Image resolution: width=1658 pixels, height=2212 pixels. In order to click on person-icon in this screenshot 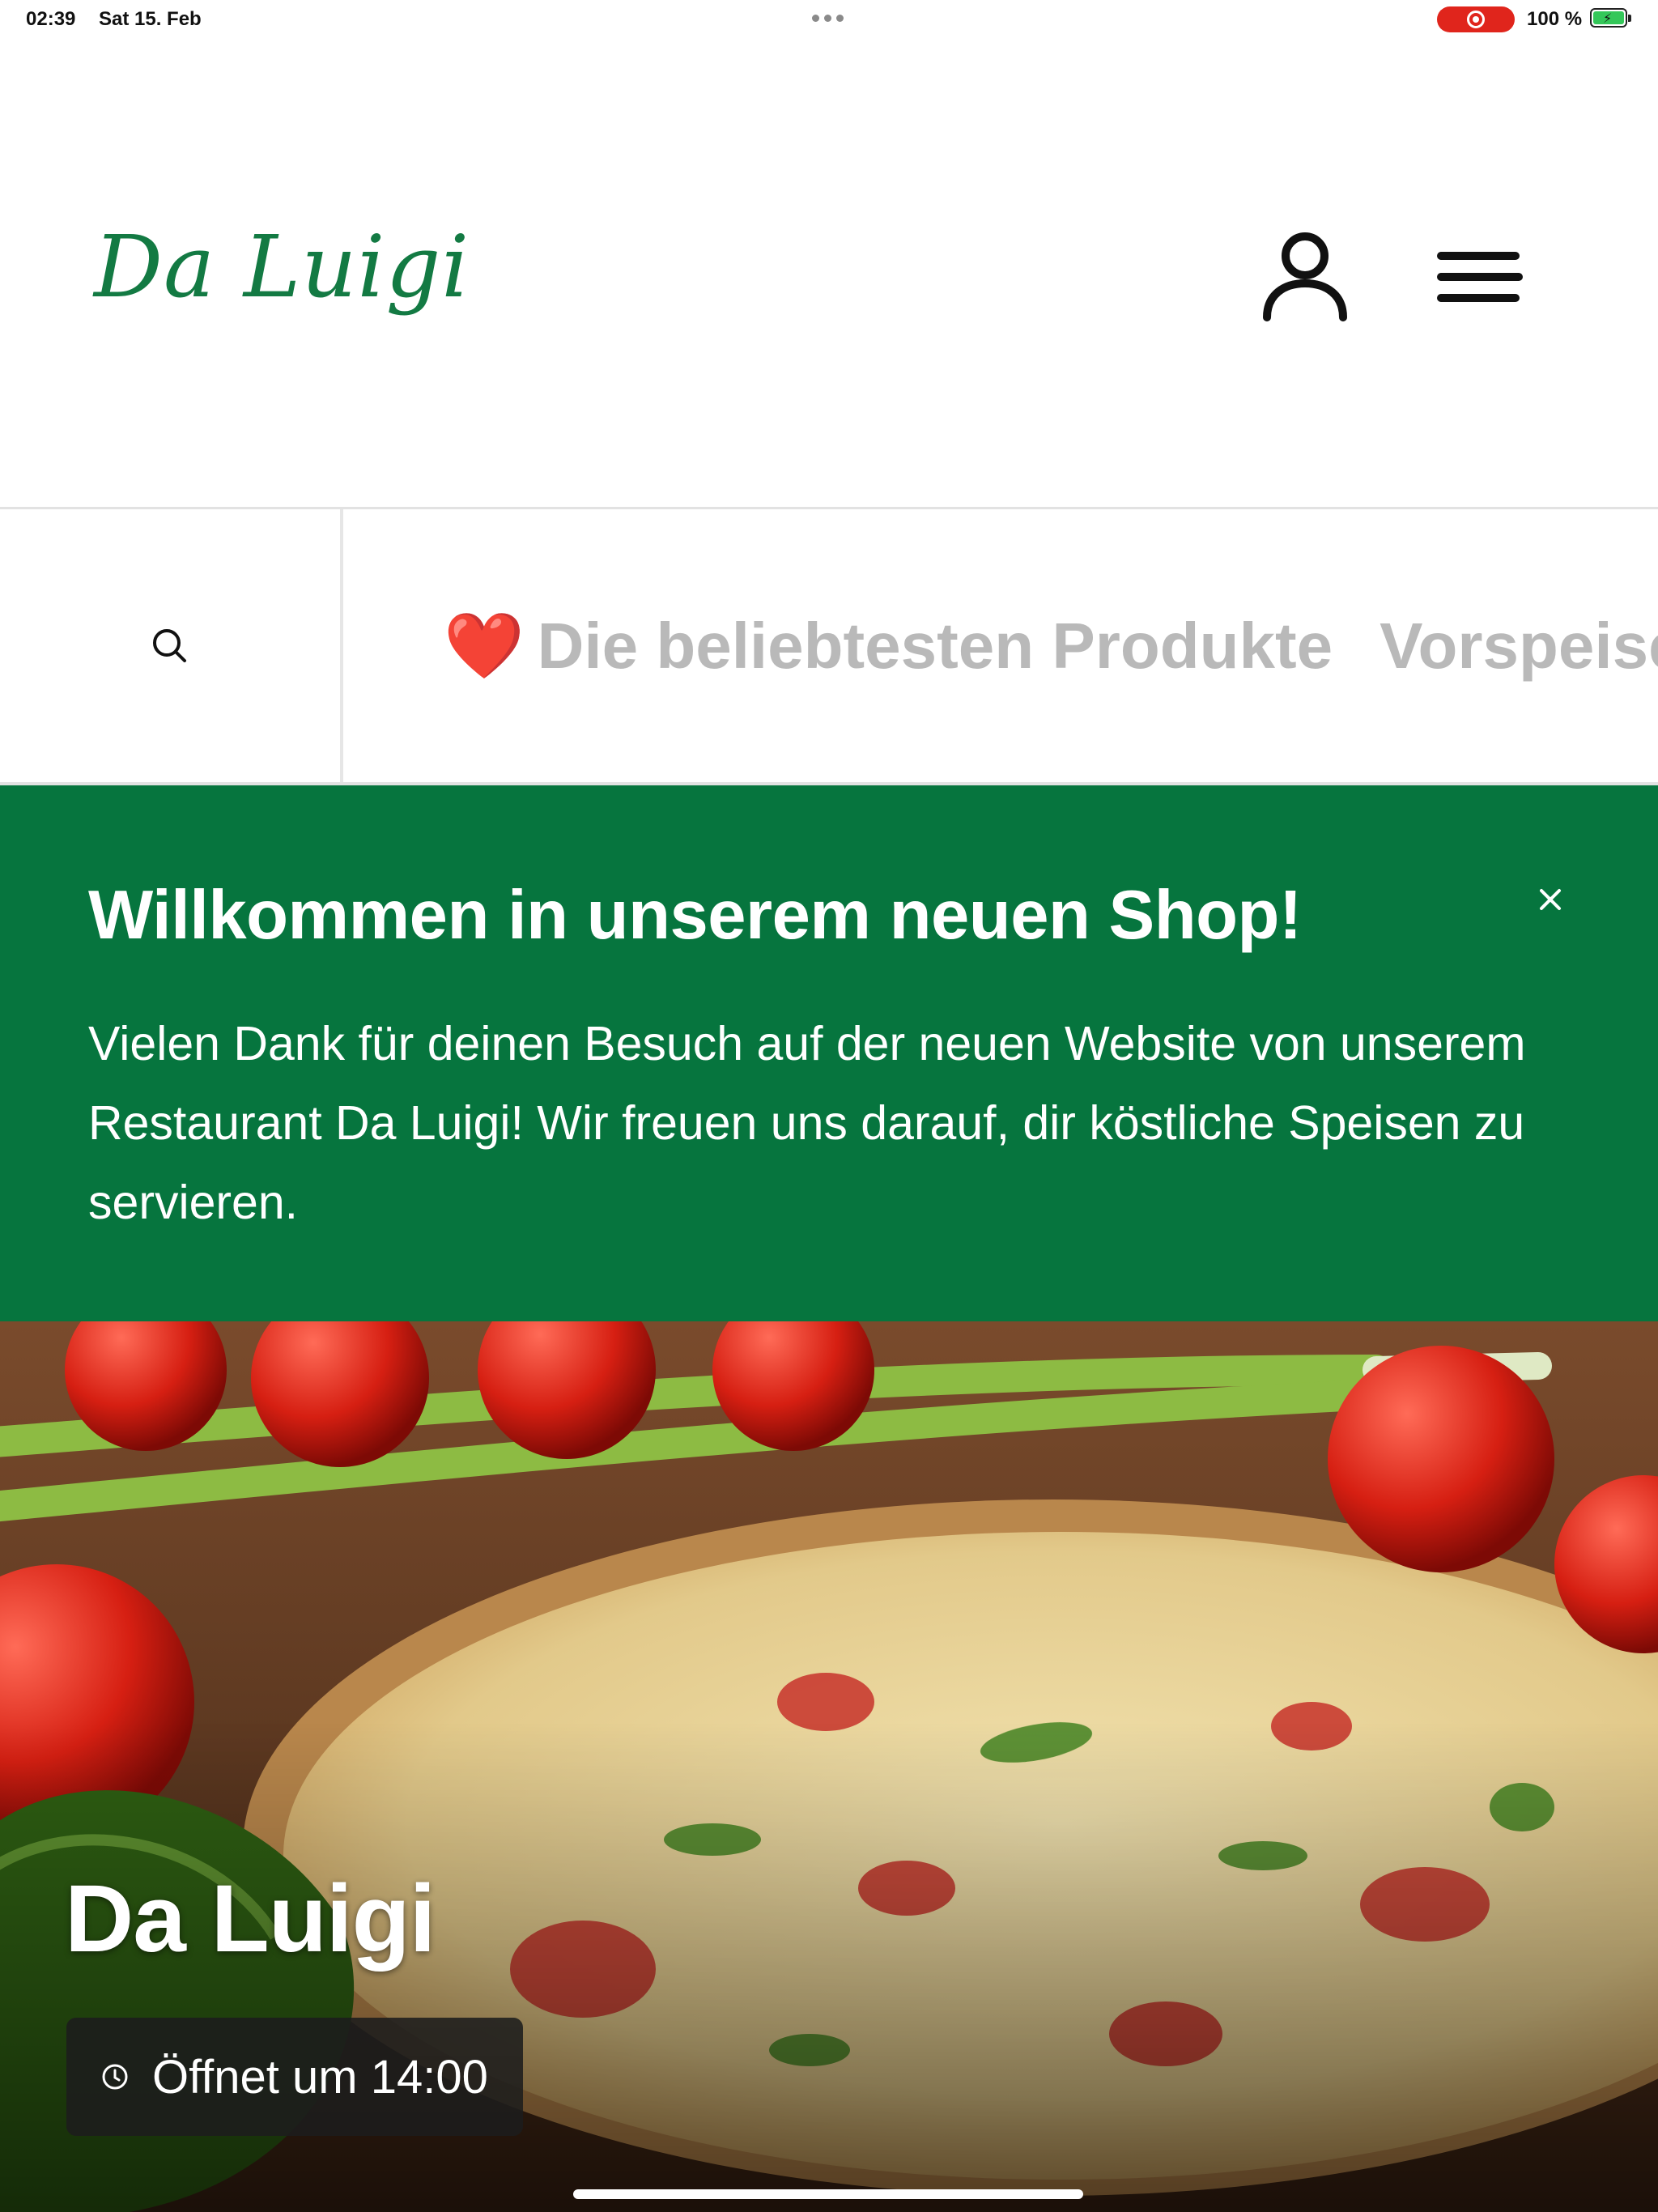, I will do `click(1305, 276)`.